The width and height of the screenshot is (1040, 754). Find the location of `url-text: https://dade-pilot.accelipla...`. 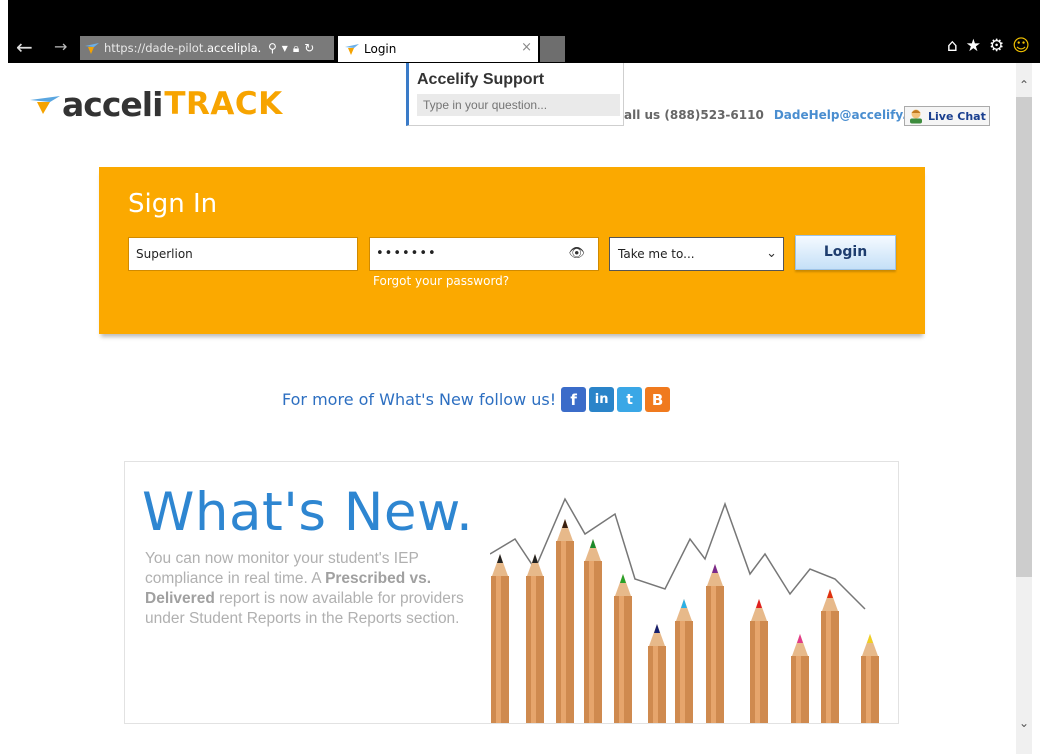

url-text: https://dade-pilot.accelipla... is located at coordinates (183, 48).